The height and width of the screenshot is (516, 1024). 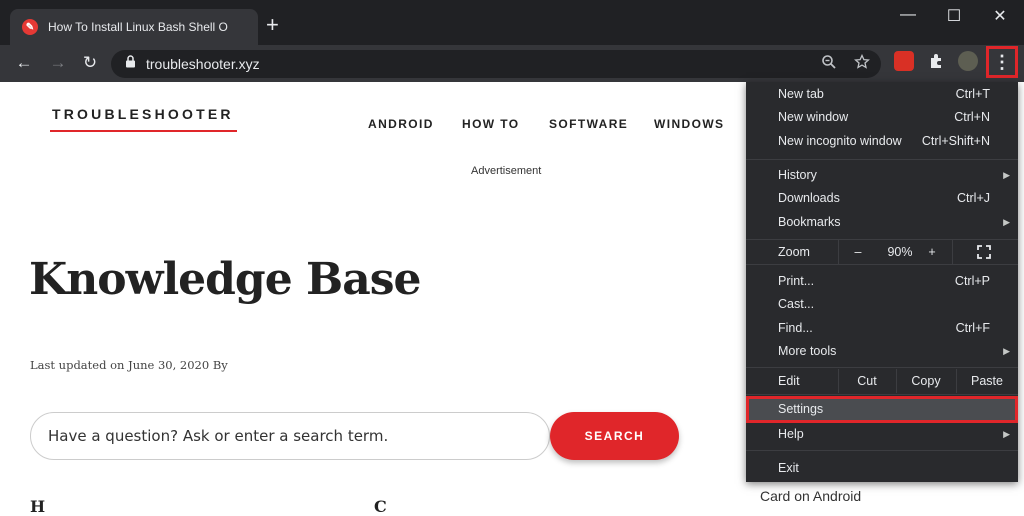 I want to click on minimize-button: —, so click(x=908, y=15).